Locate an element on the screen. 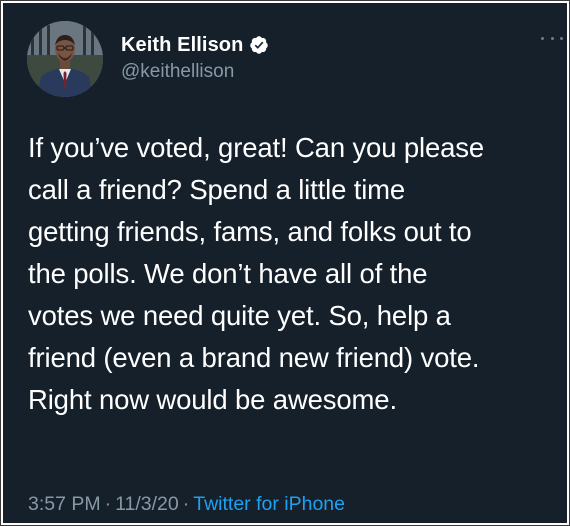 The height and width of the screenshot is (526, 570). author-handle: @keithellison is located at coordinates (177, 72).